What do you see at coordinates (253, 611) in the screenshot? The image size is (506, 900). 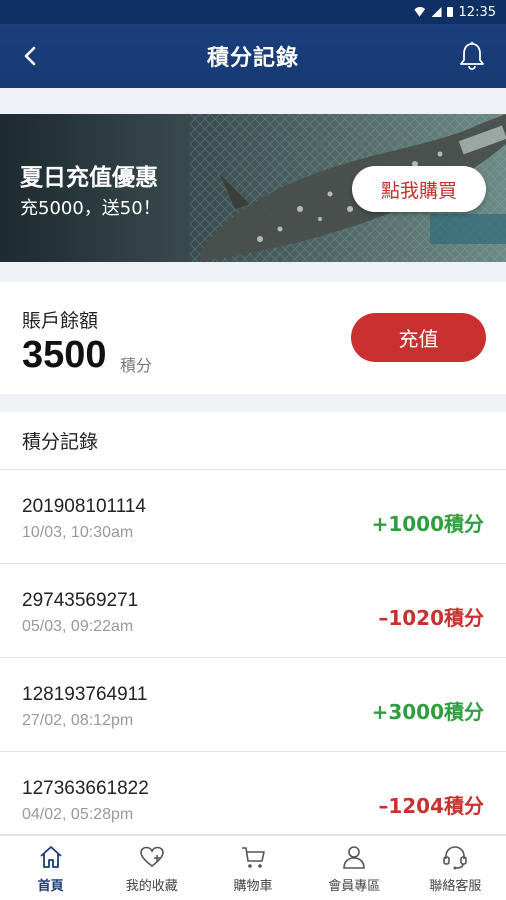 I see `record-row: 29743569271 05/03, 09:22am –1020積分` at bounding box center [253, 611].